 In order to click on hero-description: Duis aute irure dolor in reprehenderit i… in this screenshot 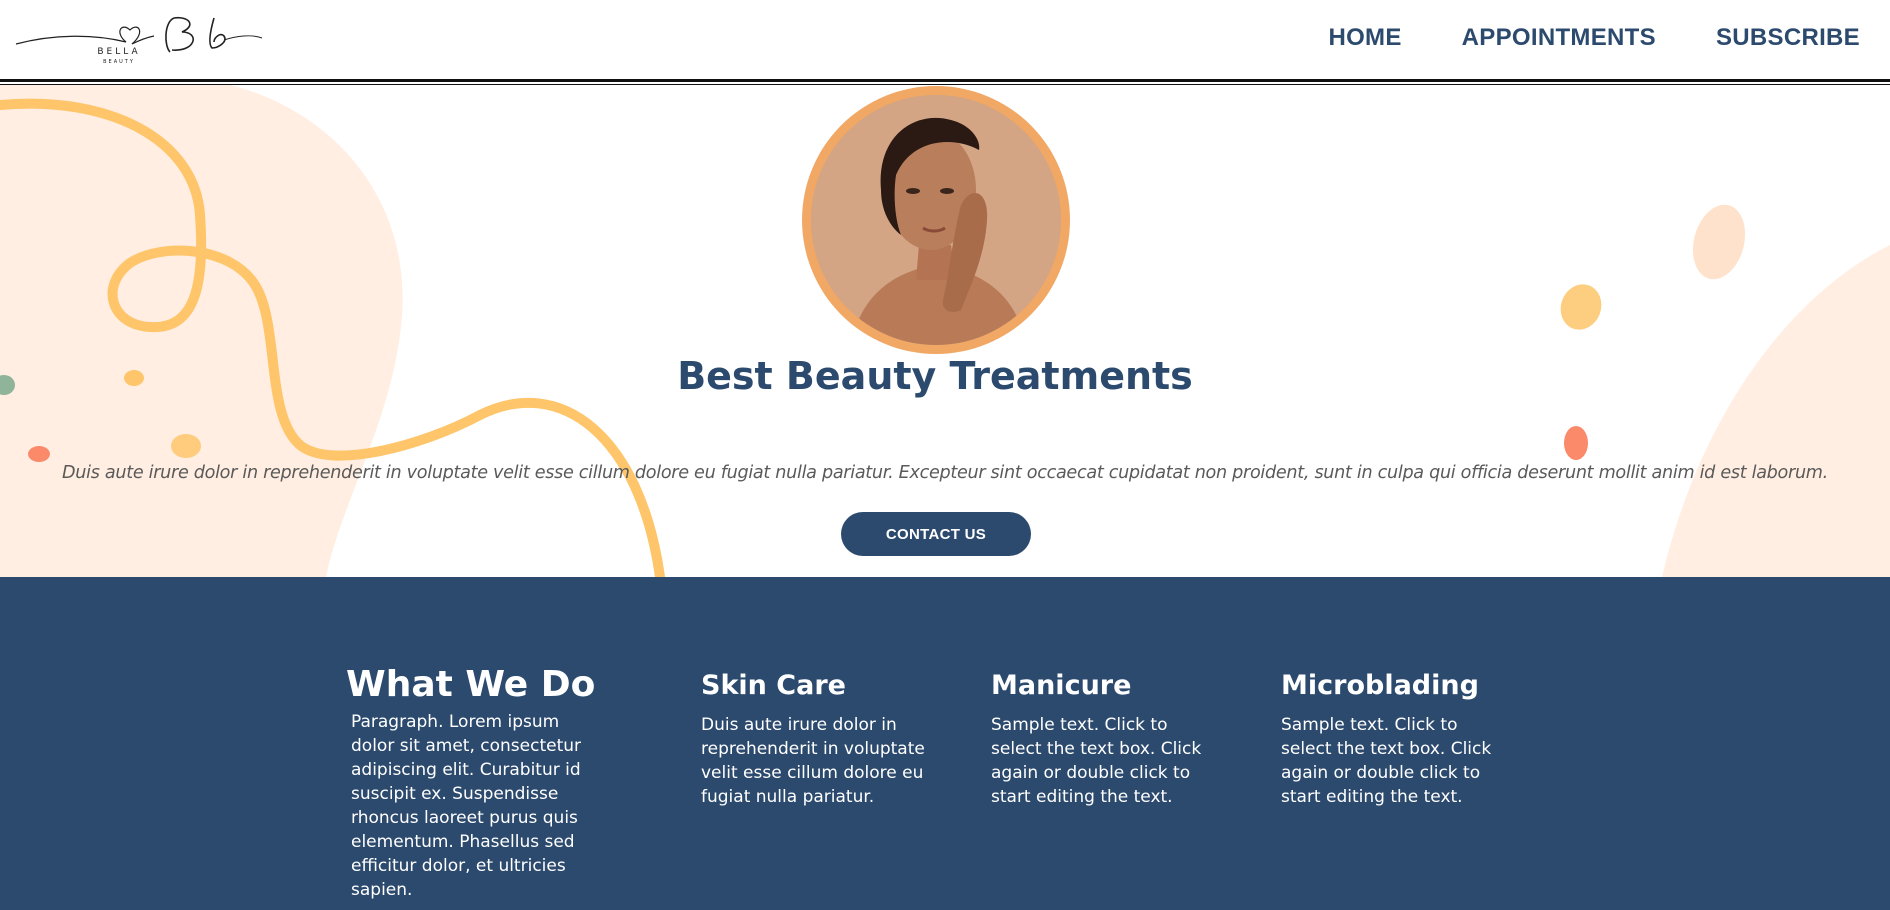, I will do `click(945, 473)`.